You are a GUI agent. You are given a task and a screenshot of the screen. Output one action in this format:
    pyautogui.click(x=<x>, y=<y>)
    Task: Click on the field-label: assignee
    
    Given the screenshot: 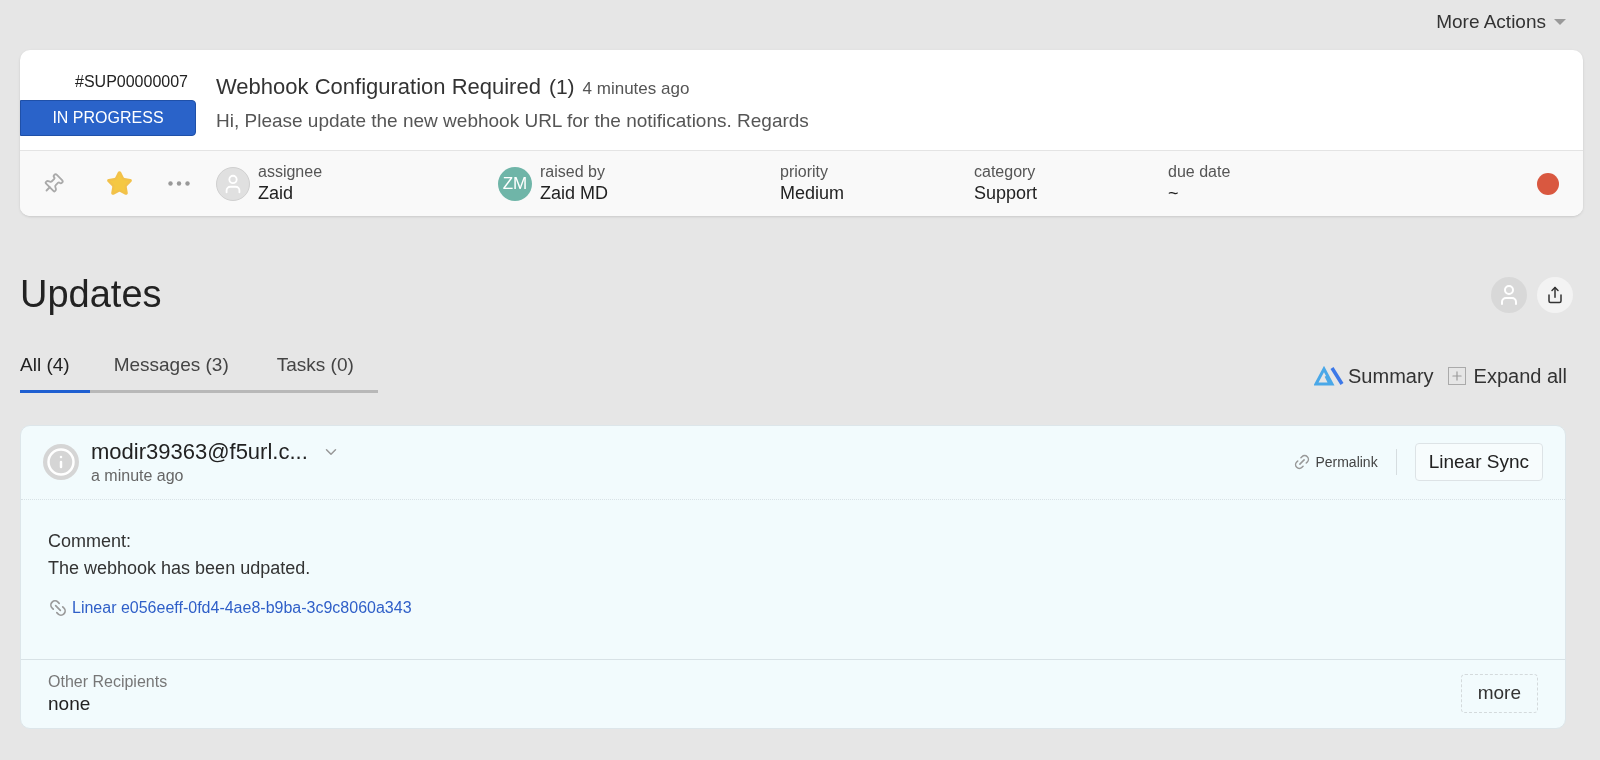 What is the action you would take?
    pyautogui.click(x=290, y=172)
    